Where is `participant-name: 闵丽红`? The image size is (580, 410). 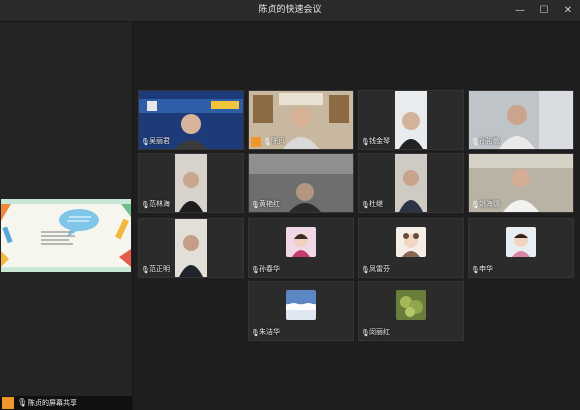
participant-name: 闵丽红 is located at coordinates (379, 332).